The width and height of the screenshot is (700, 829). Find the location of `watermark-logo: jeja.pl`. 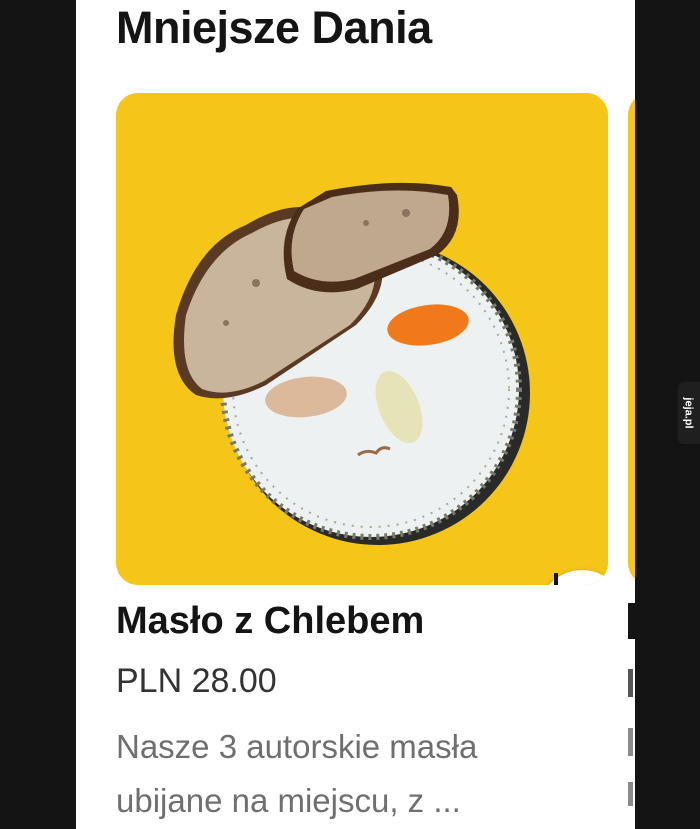

watermark-logo: jeja.pl is located at coordinates (689, 413).